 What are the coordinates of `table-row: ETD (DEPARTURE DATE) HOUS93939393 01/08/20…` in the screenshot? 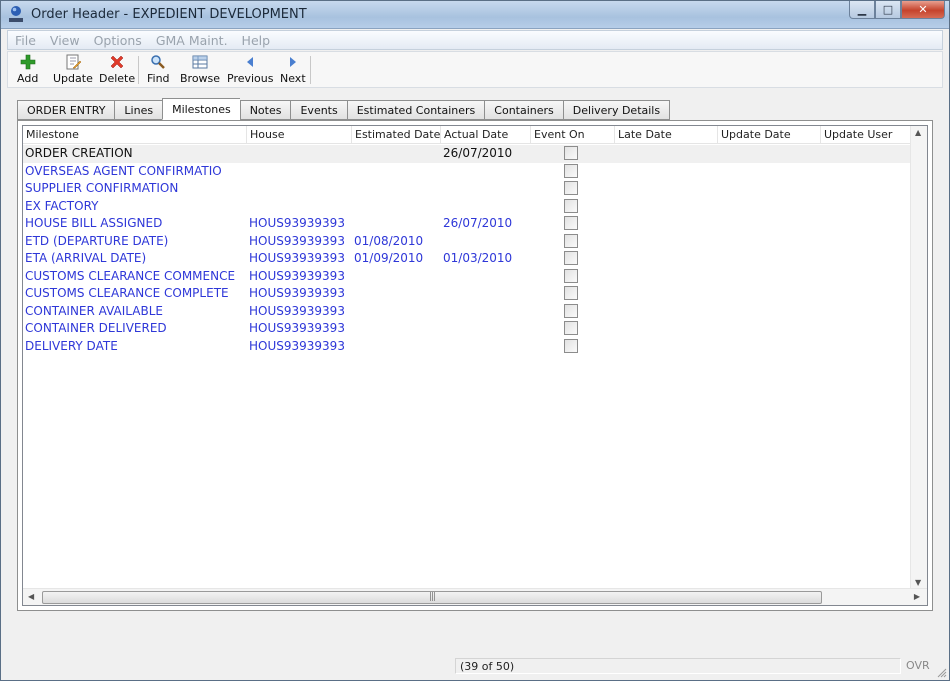 It's located at (467, 242).